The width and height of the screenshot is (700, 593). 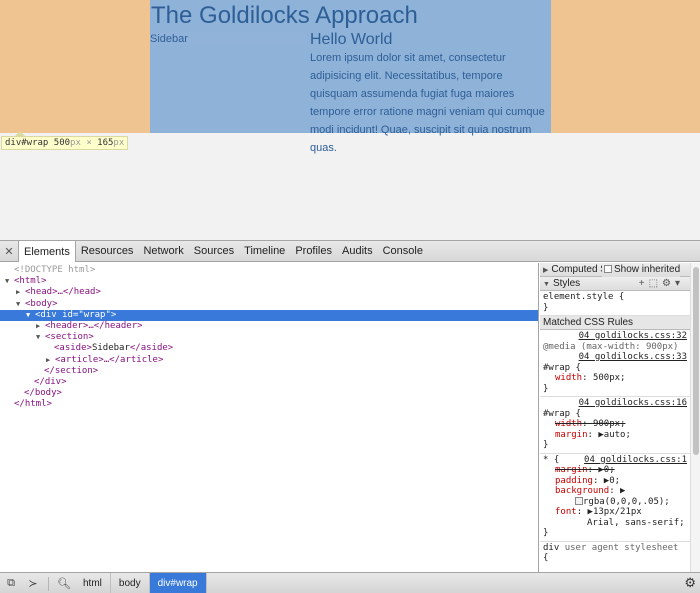 What do you see at coordinates (608, 269) in the screenshot?
I see `show-inherited-checkbox` at bounding box center [608, 269].